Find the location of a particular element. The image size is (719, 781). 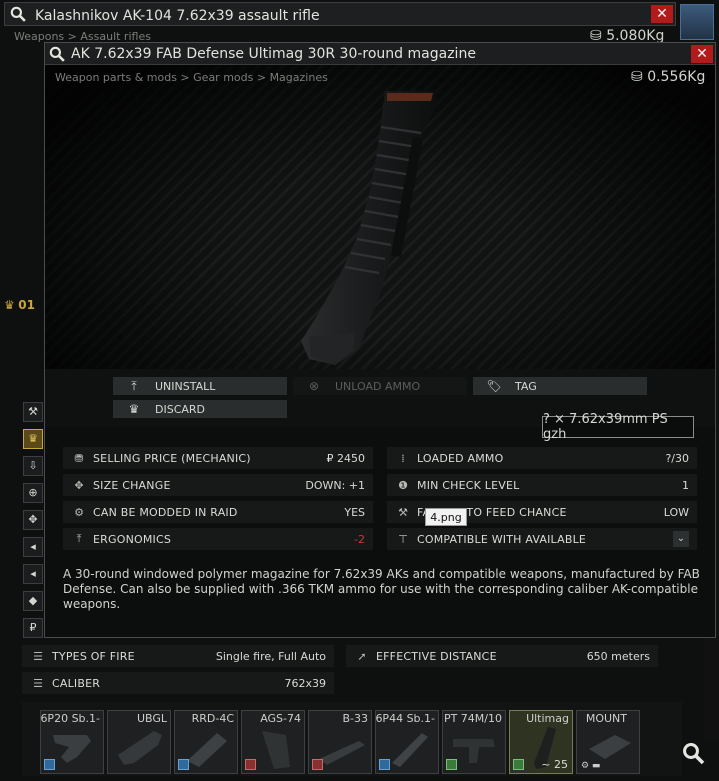

mod-slot-name: AGS-74 is located at coordinates (280, 718).